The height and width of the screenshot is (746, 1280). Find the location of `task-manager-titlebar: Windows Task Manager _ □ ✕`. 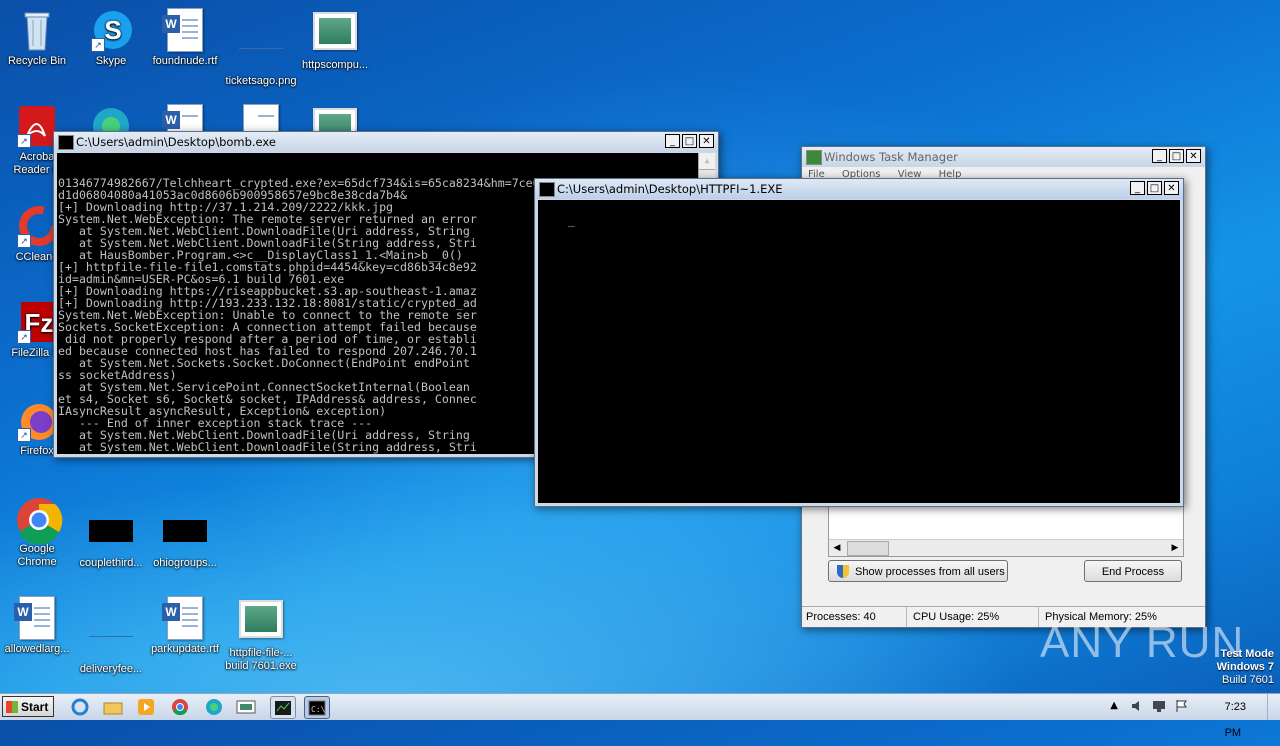

task-manager-titlebar: Windows Task Manager _ □ ✕ is located at coordinates (1003, 157).